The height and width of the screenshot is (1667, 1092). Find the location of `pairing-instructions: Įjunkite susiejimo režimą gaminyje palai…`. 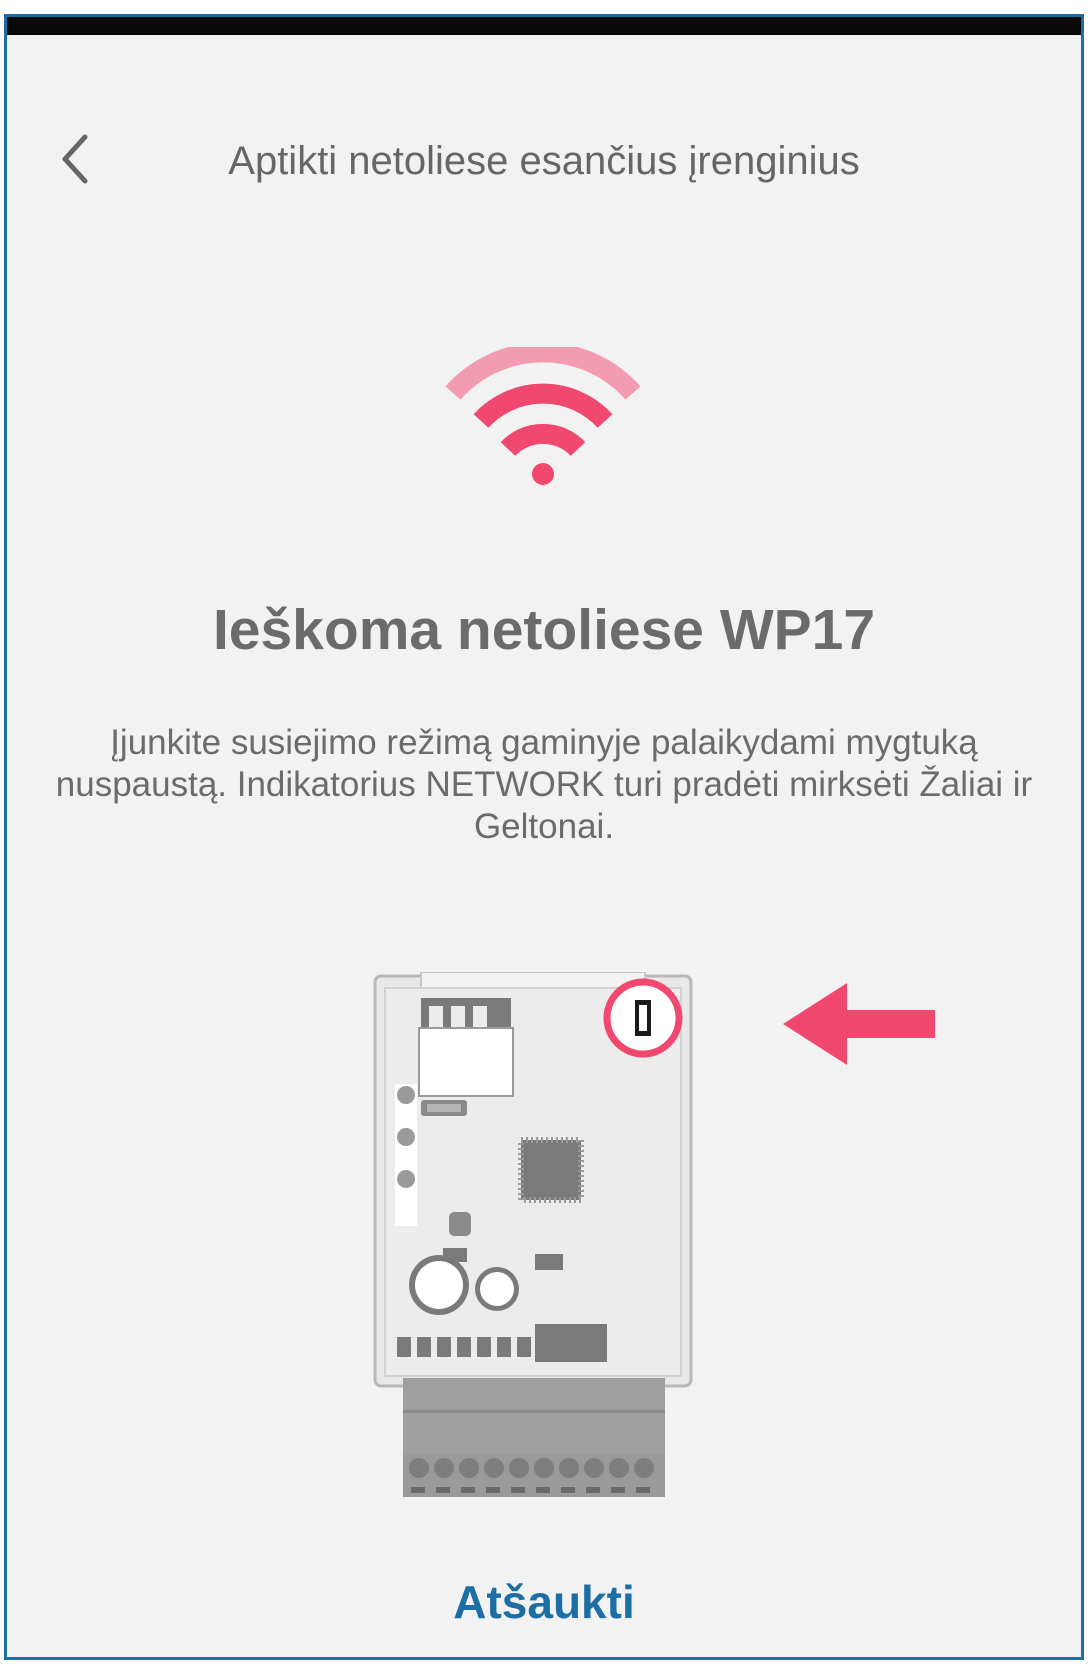

pairing-instructions: Įjunkite susiejimo režimą gaminyje palai… is located at coordinates (544, 784).